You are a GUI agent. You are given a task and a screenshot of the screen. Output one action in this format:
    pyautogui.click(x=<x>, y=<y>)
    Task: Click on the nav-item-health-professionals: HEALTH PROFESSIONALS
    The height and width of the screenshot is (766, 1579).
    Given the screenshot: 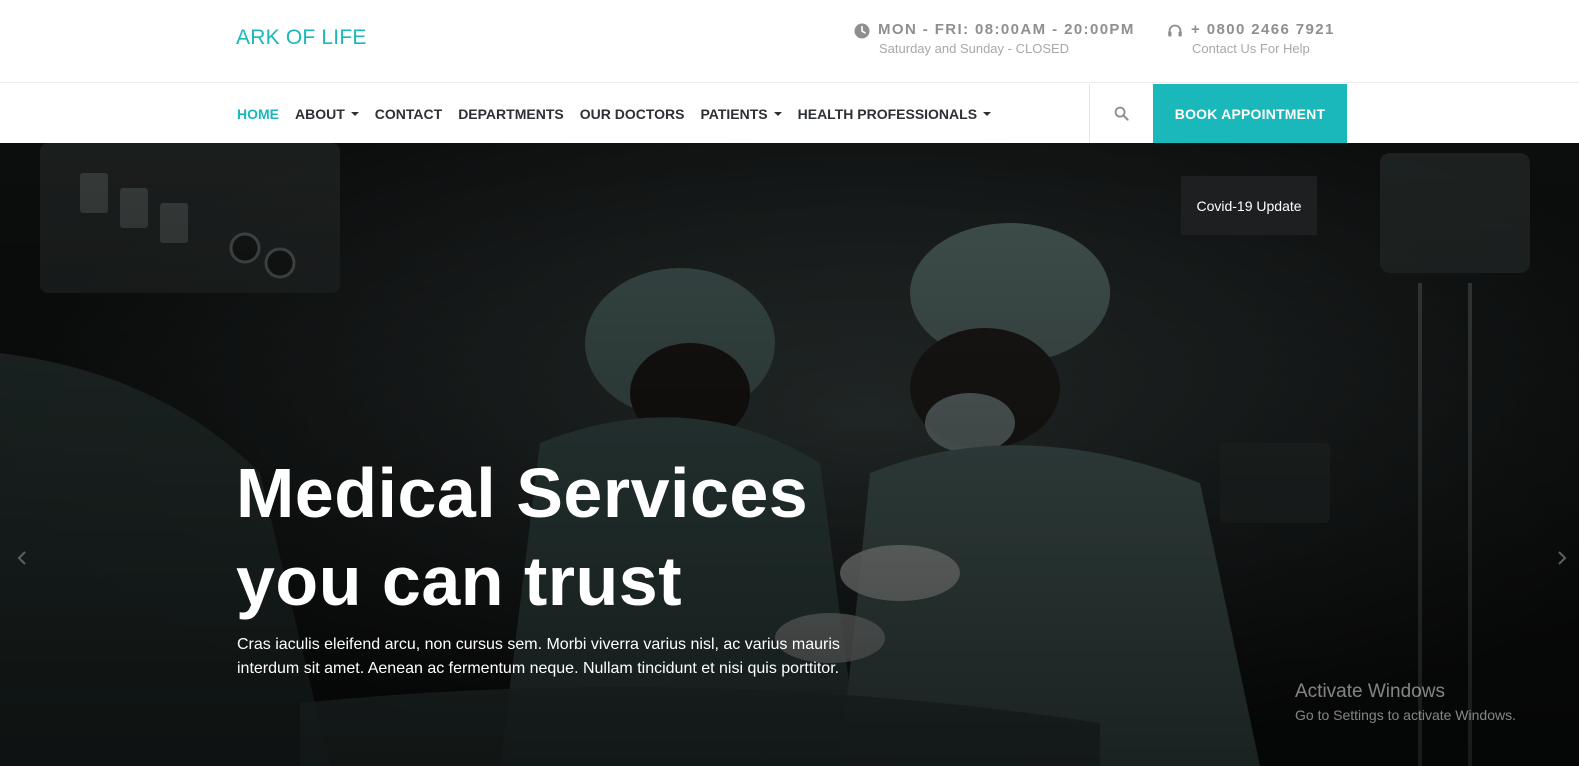 What is the action you would take?
    pyautogui.click(x=894, y=113)
    